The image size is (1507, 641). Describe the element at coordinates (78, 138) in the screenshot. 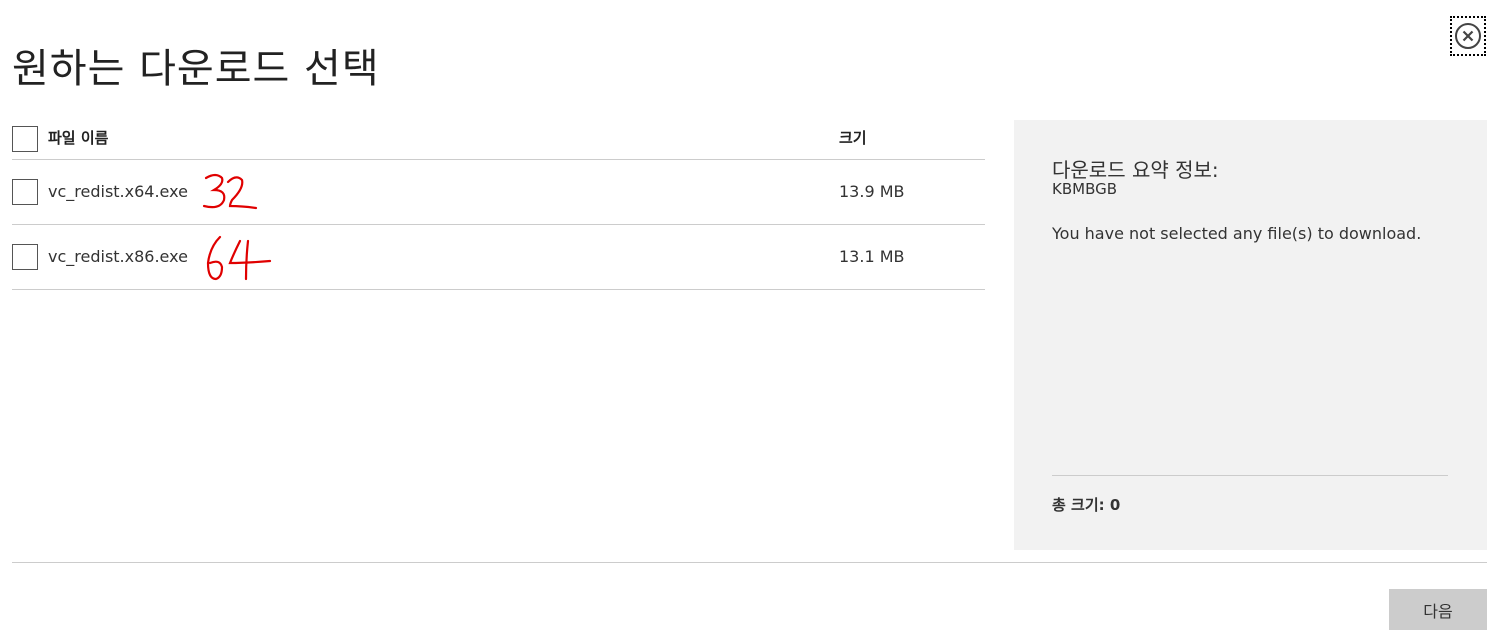

I see `column-header-name: 파일 이름` at that location.